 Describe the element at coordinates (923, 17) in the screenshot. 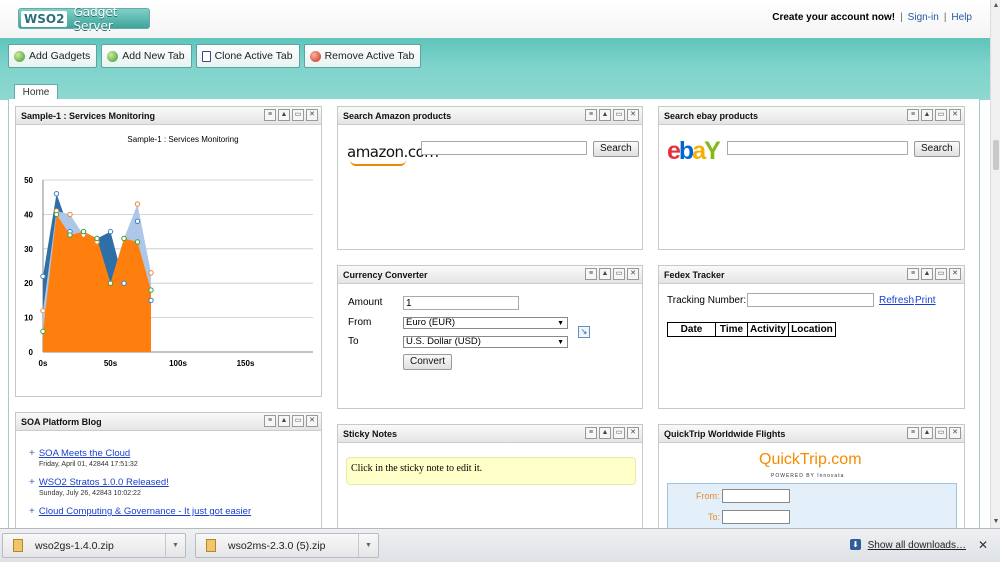

I see `sign-in-link: Sign-in` at that location.